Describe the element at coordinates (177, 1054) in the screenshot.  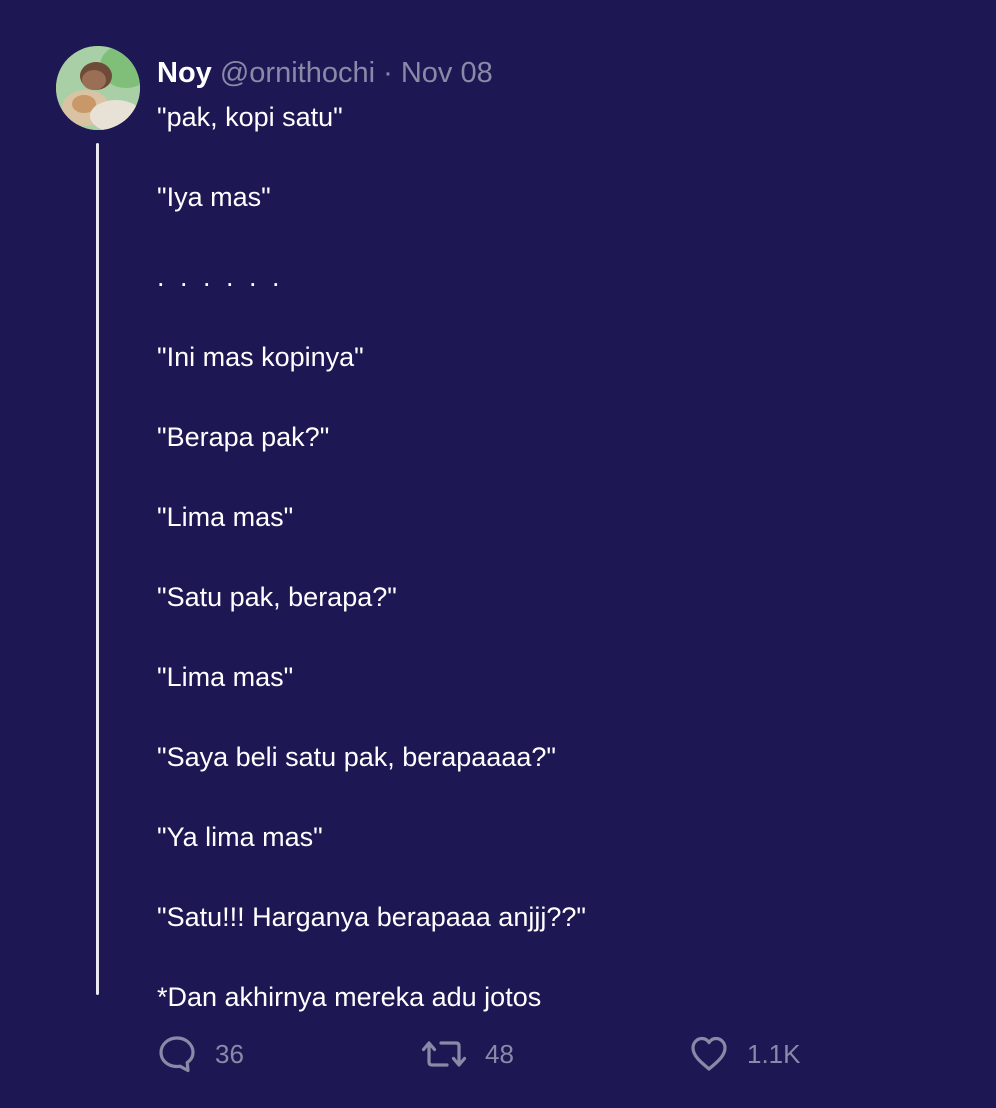
I see `reply-icon` at that location.